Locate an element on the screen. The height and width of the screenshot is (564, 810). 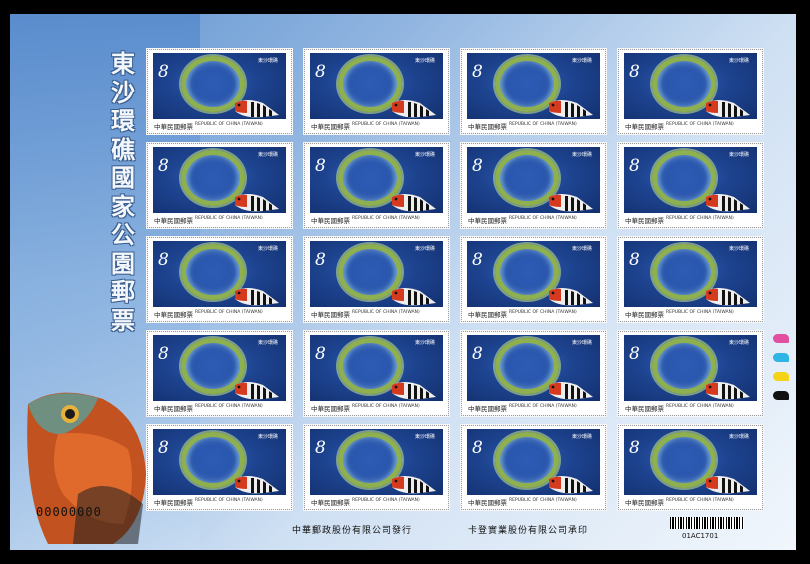
sheet-title: 東沙環礁國家公園郵票 is located at coordinates (123, 192).